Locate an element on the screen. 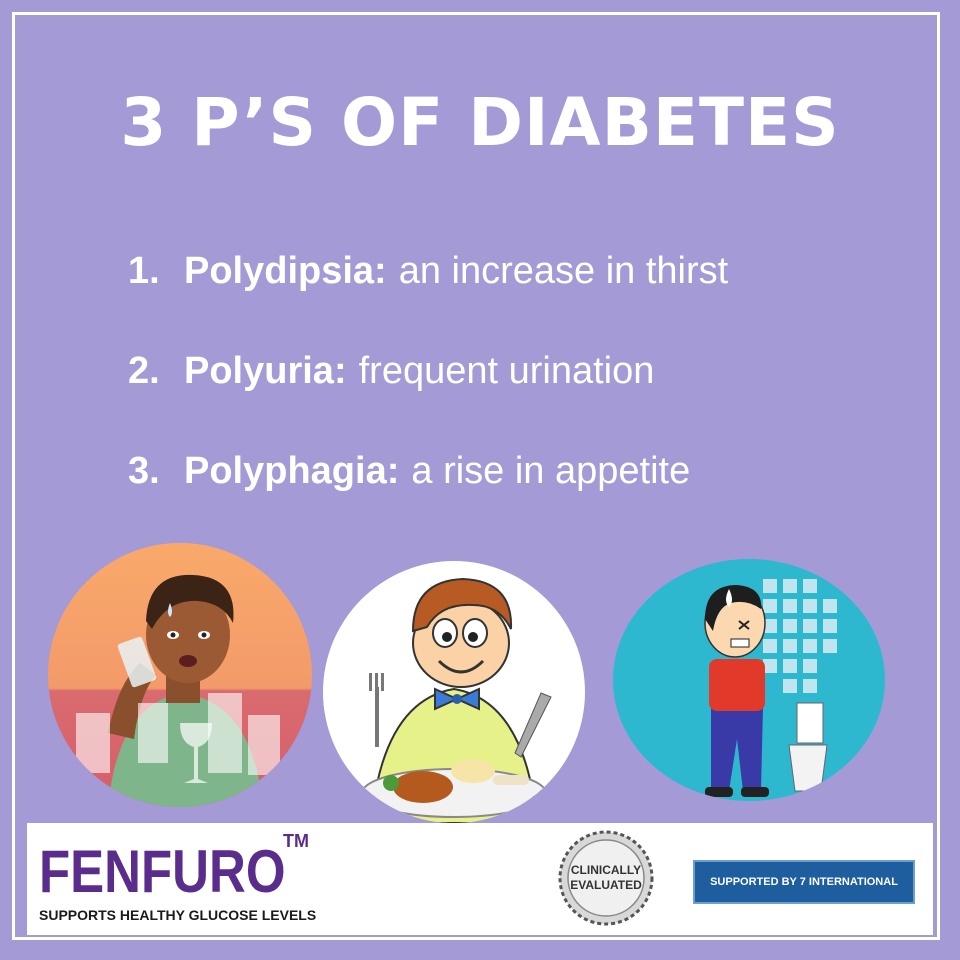 This screenshot has height=960, width=960. item-number: 1. is located at coordinates (144, 271).